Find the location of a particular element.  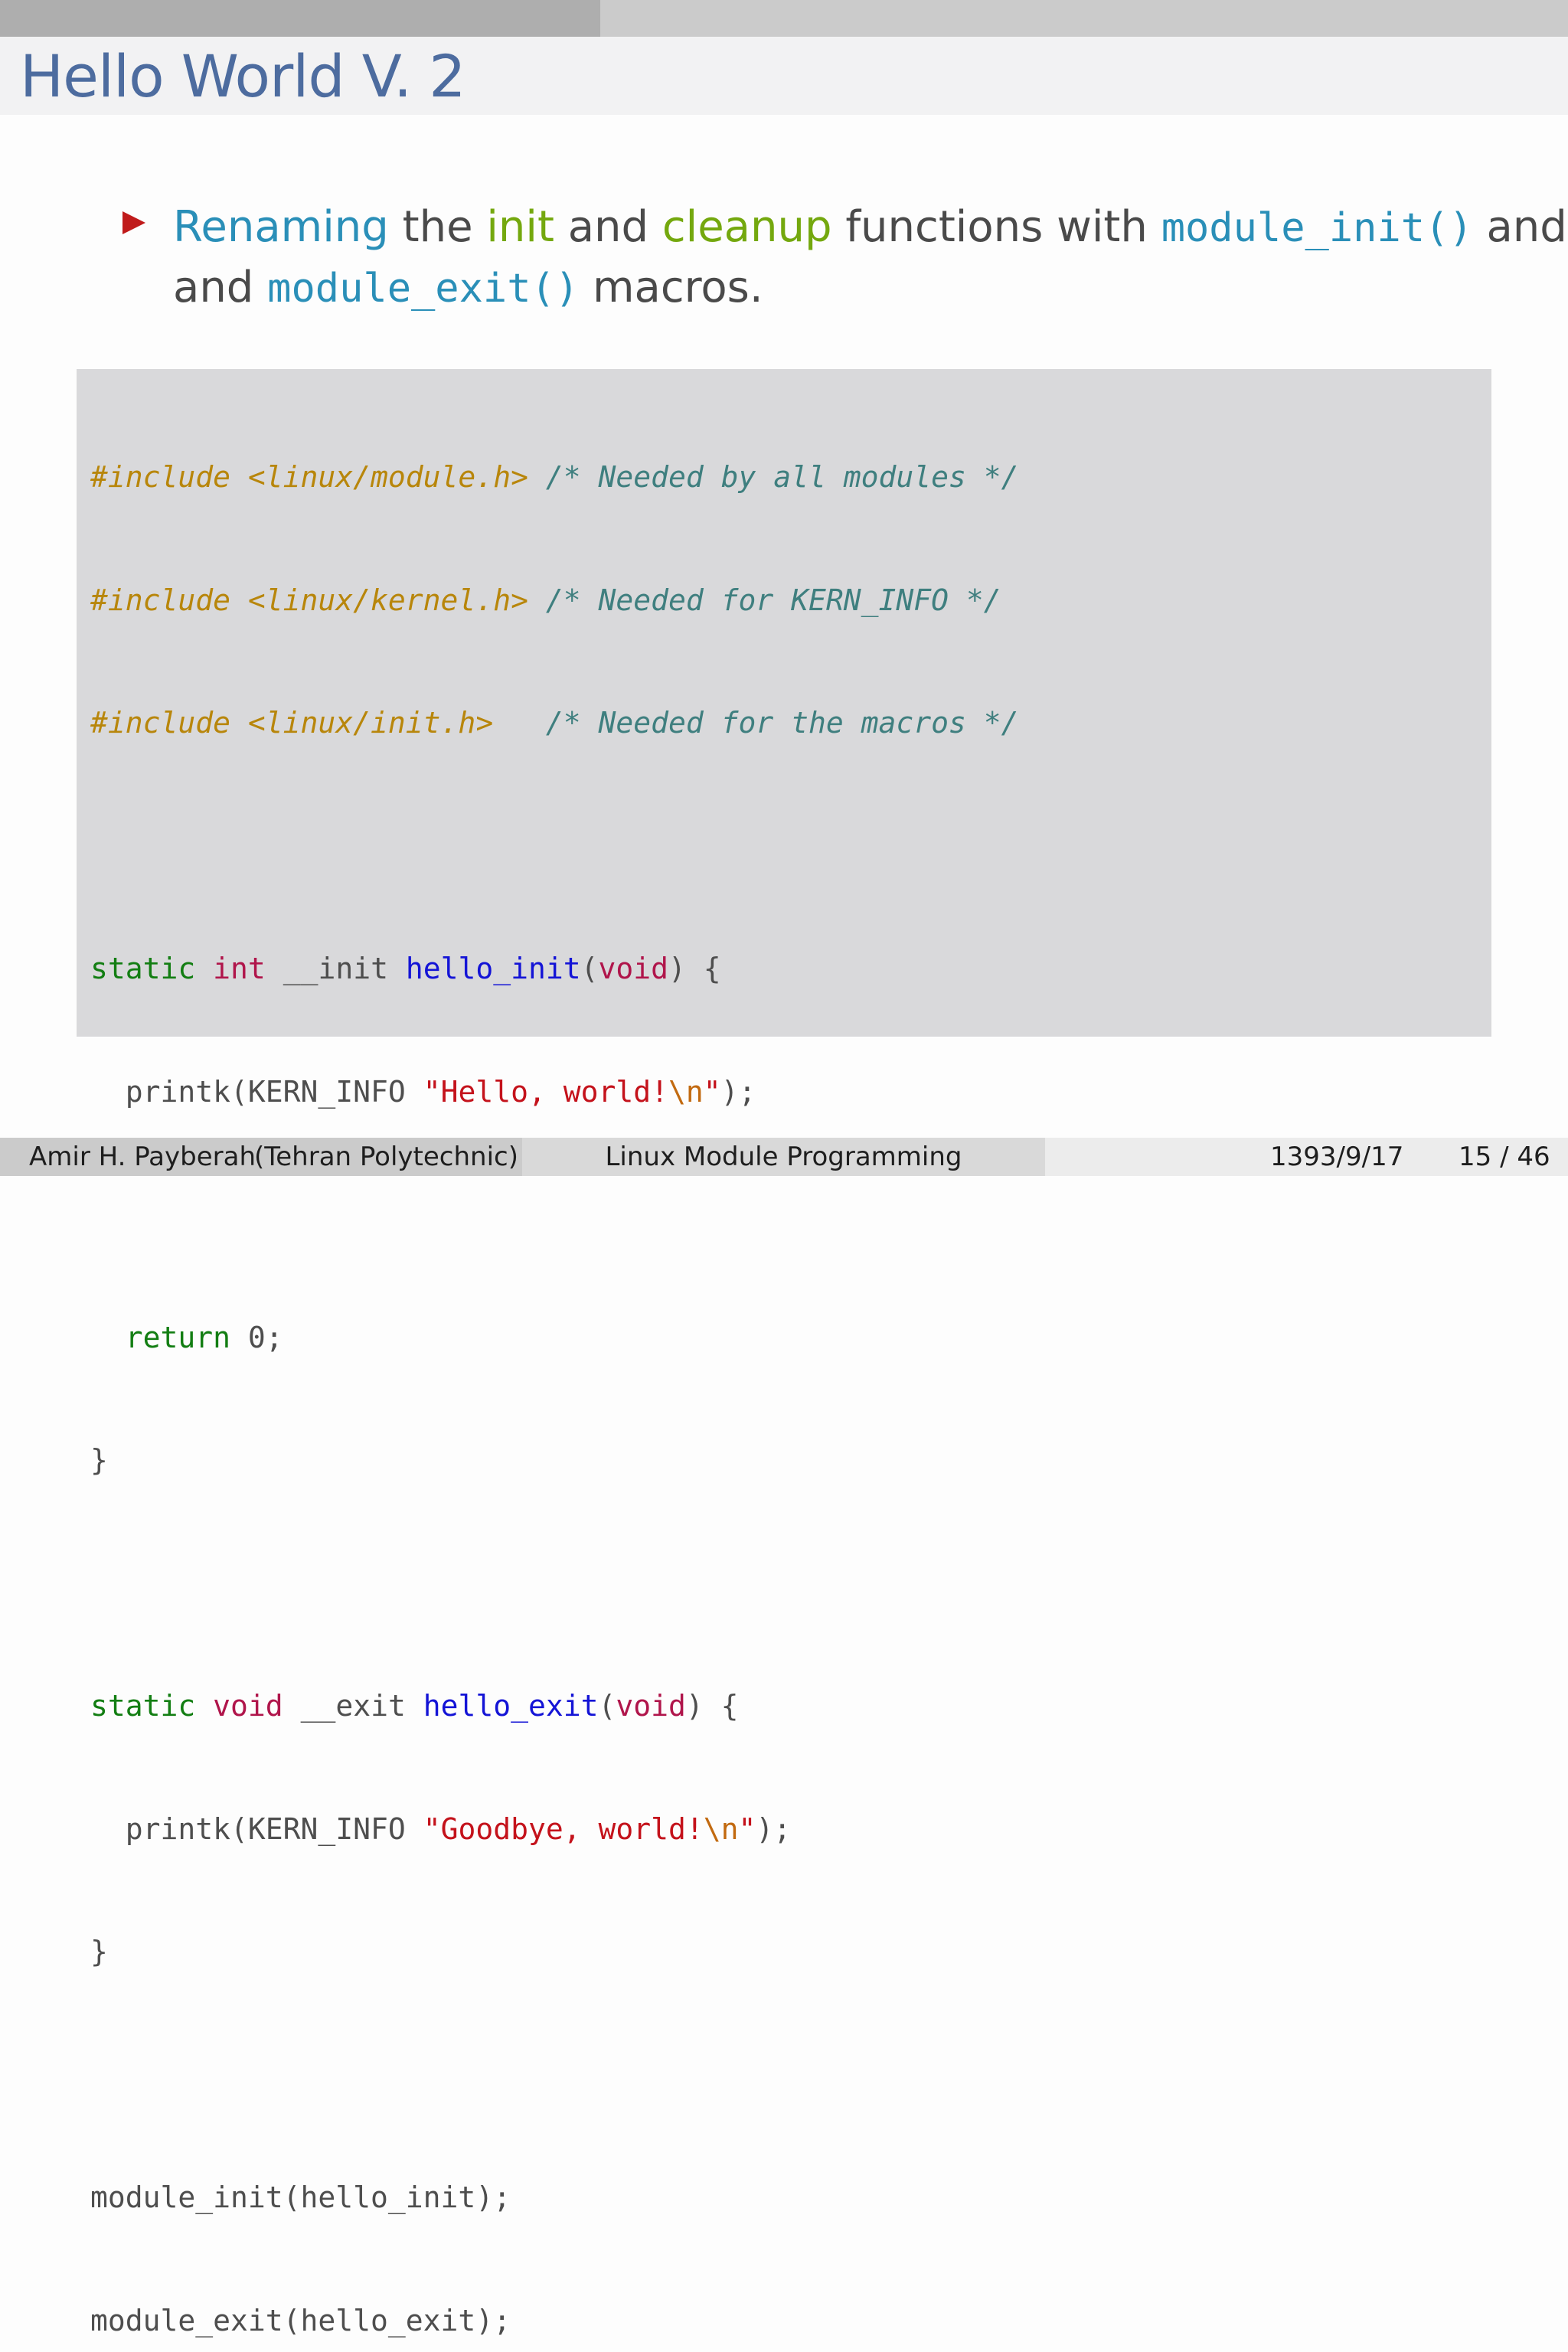

code-plain is located at coordinates (108, 1337).